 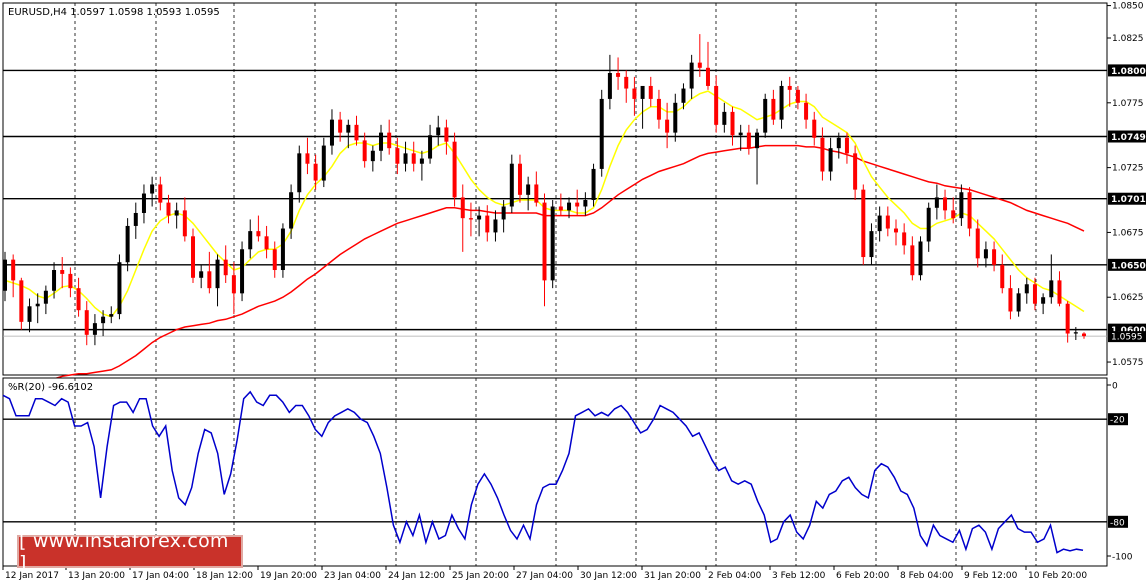 I want to click on price-tick-label: 1.0825, so click(x=1128, y=39).